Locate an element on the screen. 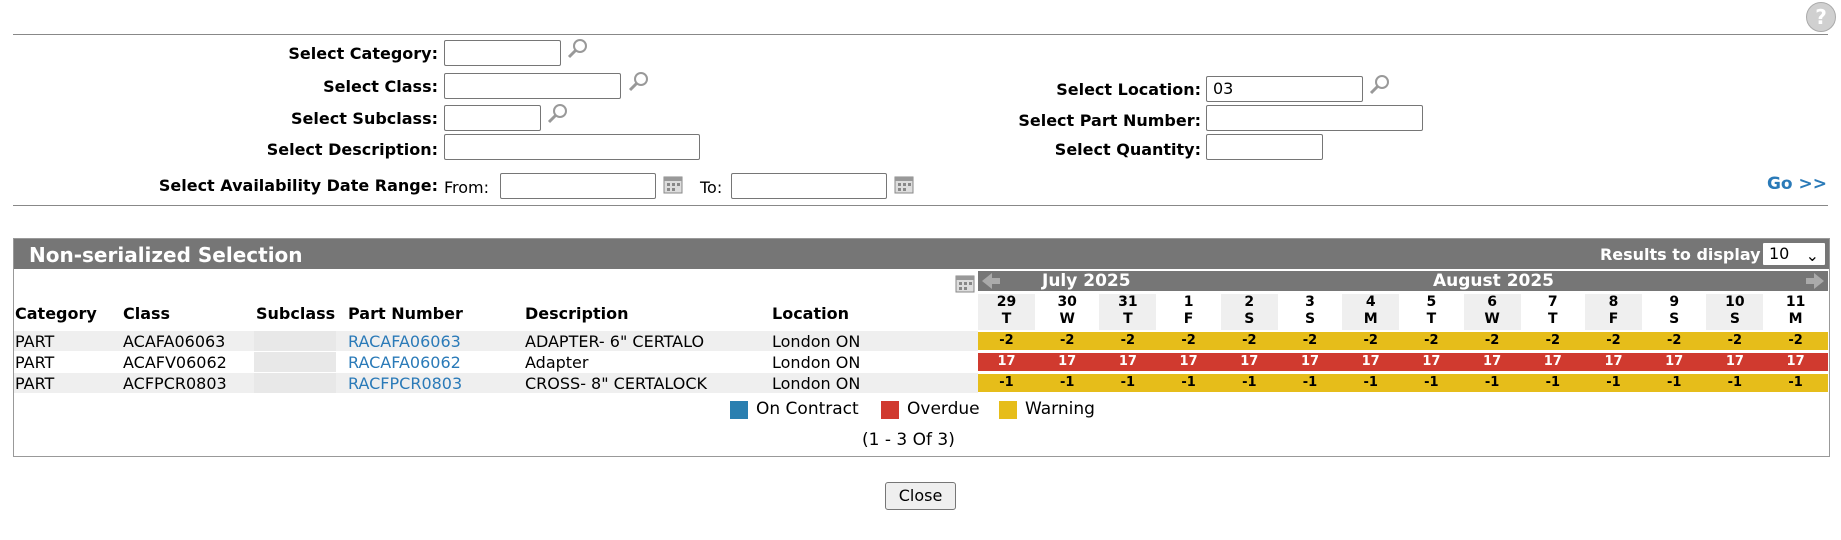  day-header: 8F is located at coordinates (1613, 312).